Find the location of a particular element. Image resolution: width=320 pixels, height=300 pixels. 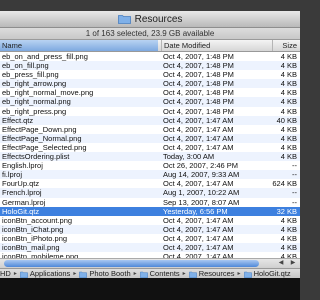

cell-size: 624 KB is located at coordinates (284, 184).